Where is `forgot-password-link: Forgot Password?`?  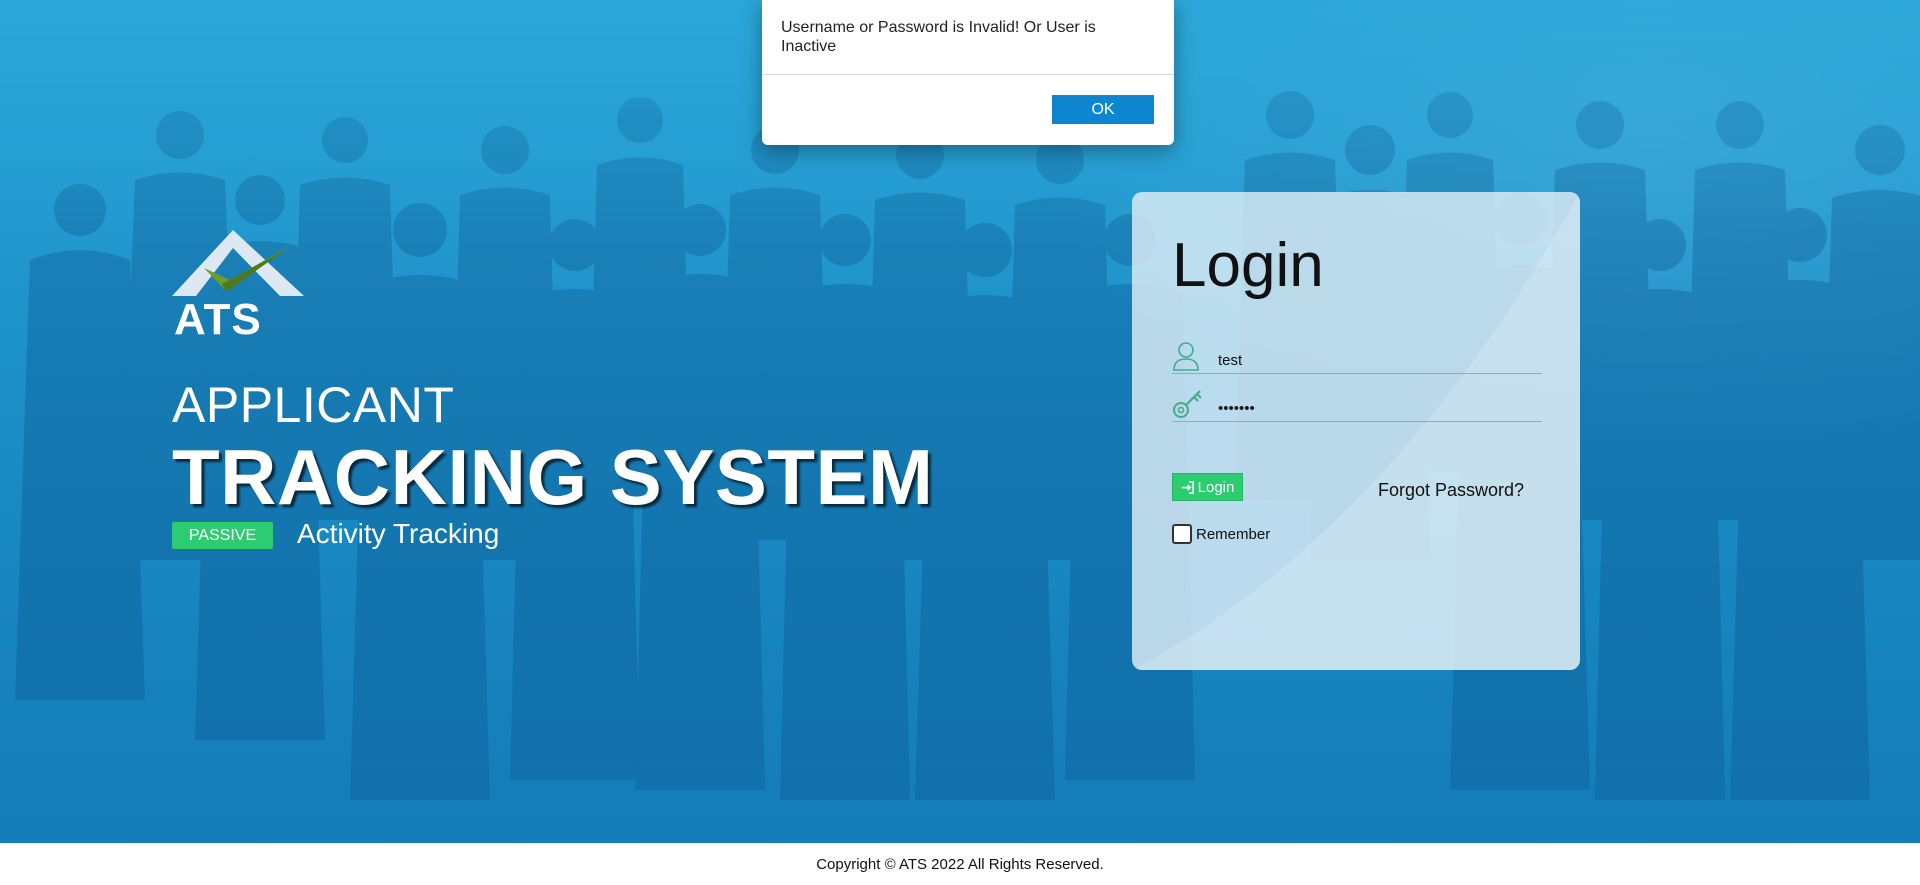
forgot-password-link: Forgot Password? is located at coordinates (1451, 490).